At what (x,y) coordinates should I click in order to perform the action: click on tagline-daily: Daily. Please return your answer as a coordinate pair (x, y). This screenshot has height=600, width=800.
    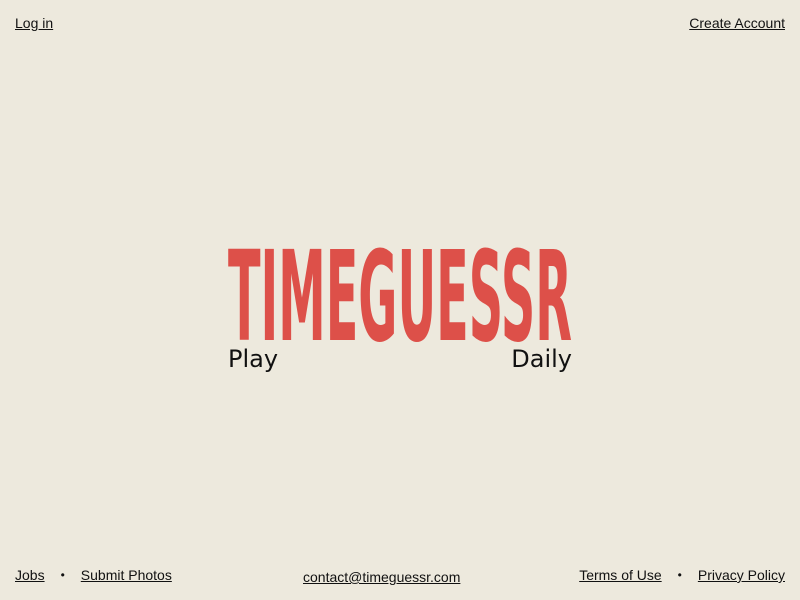
    Looking at the image, I should click on (541, 359).